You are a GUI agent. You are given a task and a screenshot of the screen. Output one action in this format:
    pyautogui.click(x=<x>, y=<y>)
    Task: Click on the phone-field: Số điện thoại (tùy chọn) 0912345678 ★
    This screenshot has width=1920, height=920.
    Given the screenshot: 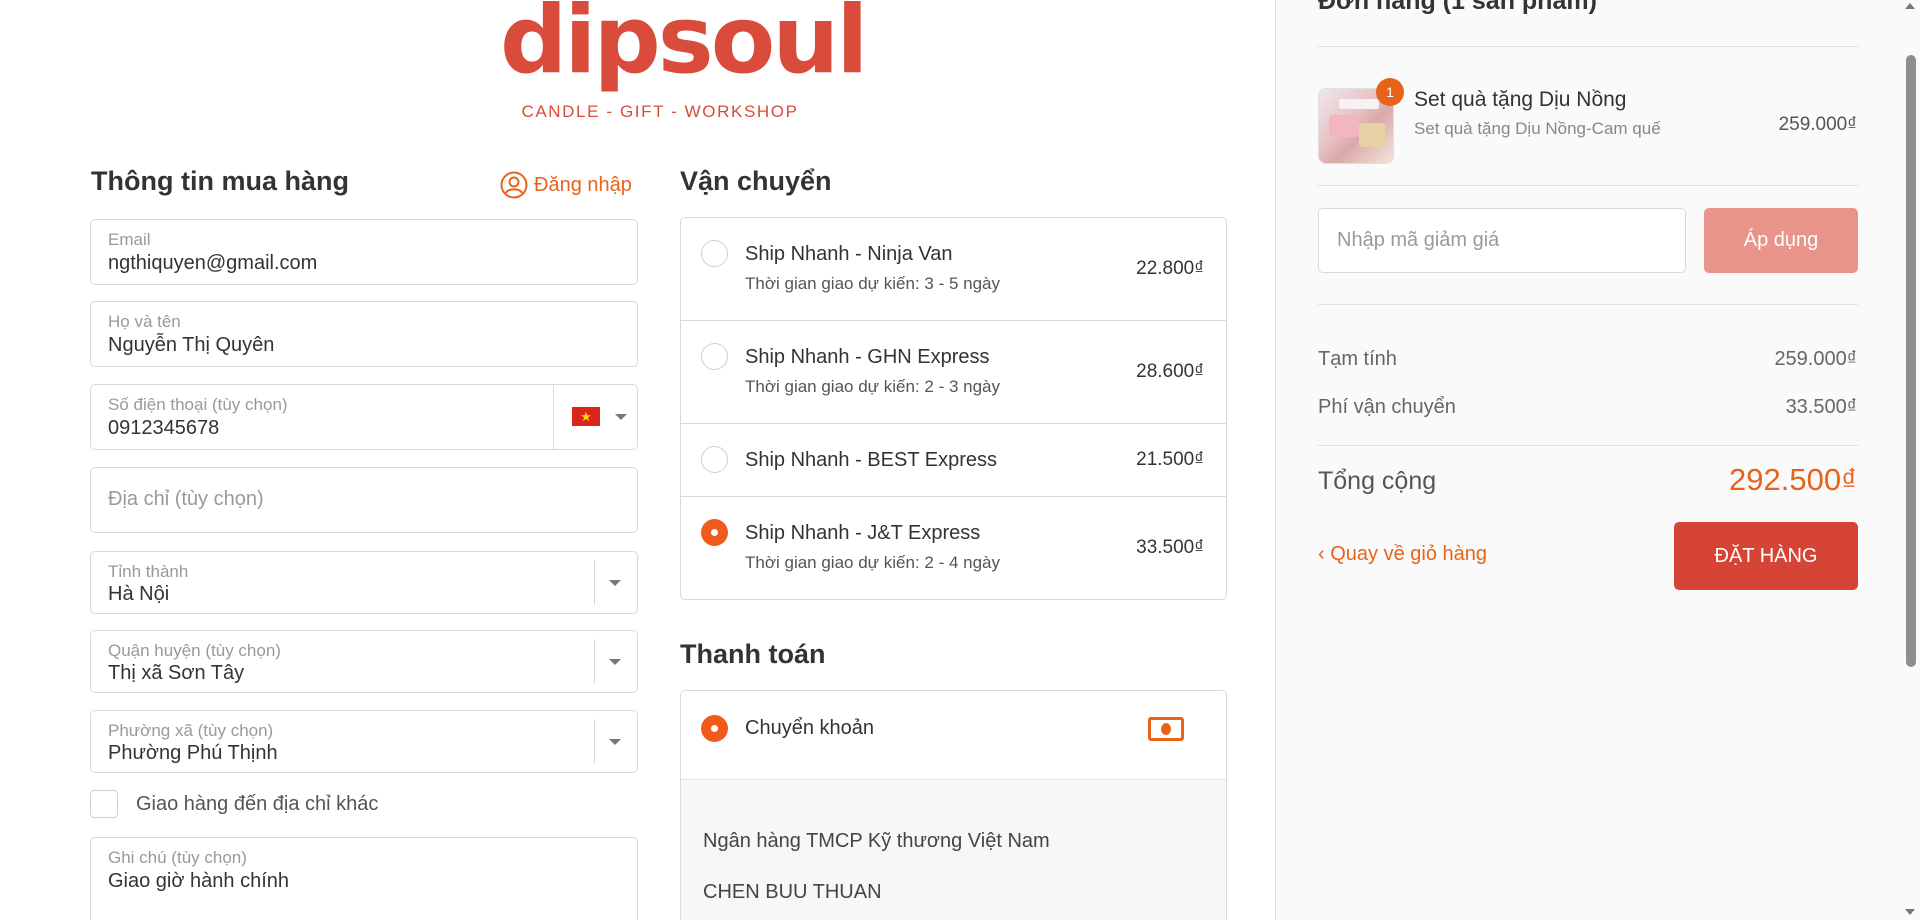 What is the action you would take?
    pyautogui.click(x=364, y=417)
    